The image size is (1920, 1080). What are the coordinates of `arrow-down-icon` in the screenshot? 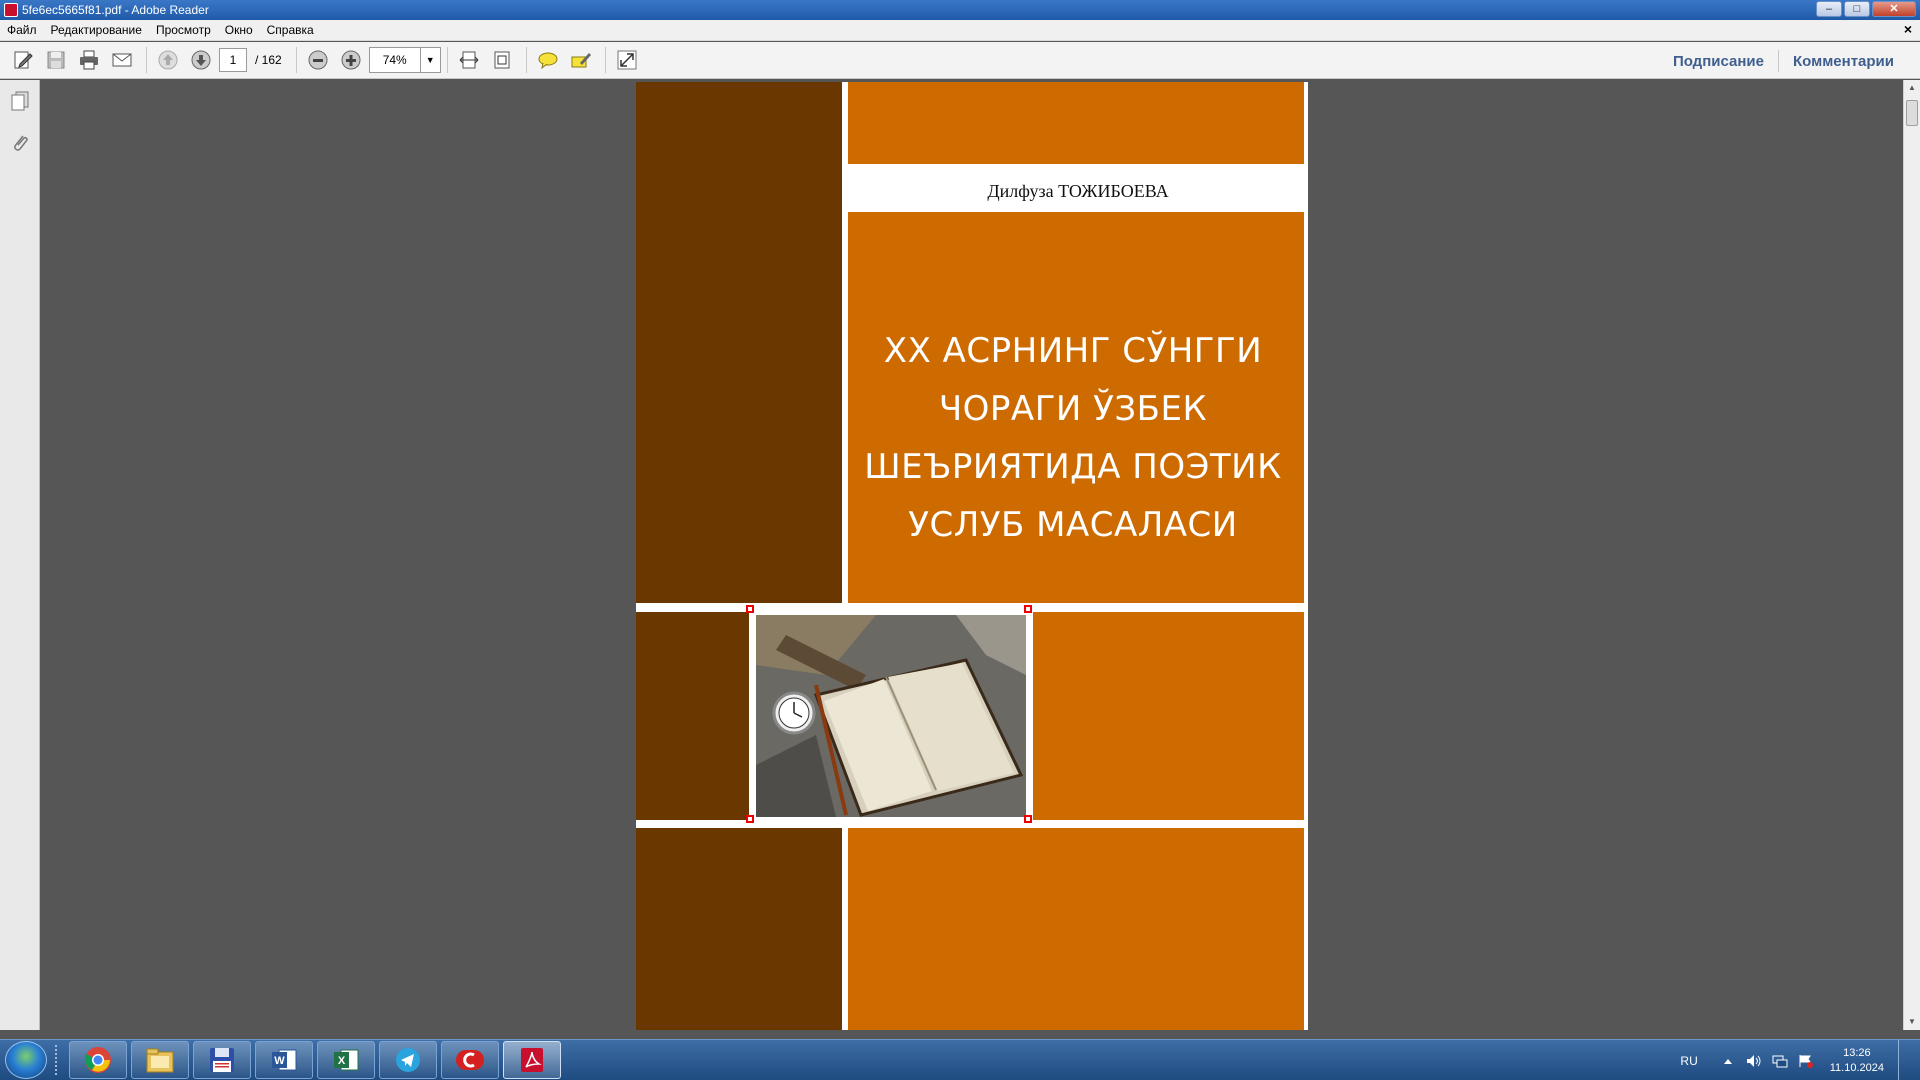 It's located at (201, 60).